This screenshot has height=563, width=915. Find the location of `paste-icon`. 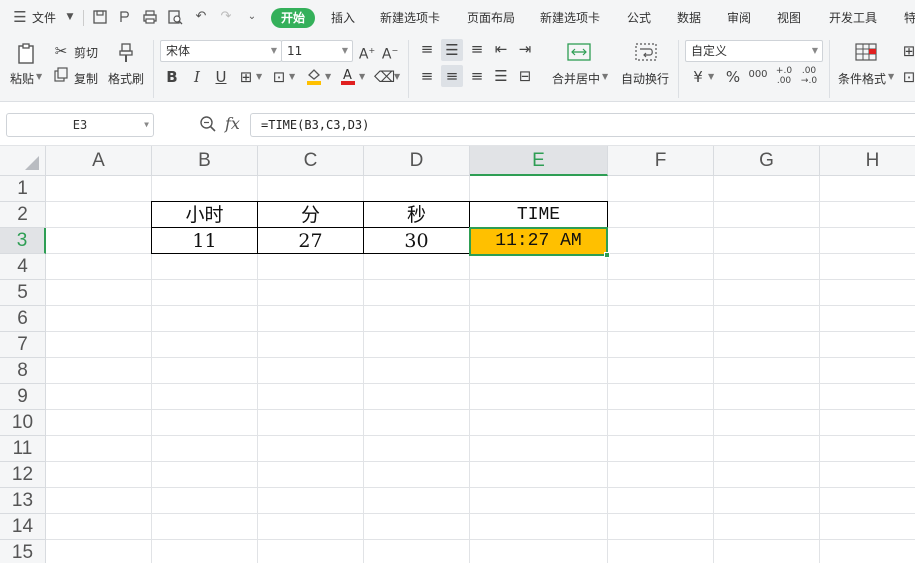

paste-icon is located at coordinates (26, 54).